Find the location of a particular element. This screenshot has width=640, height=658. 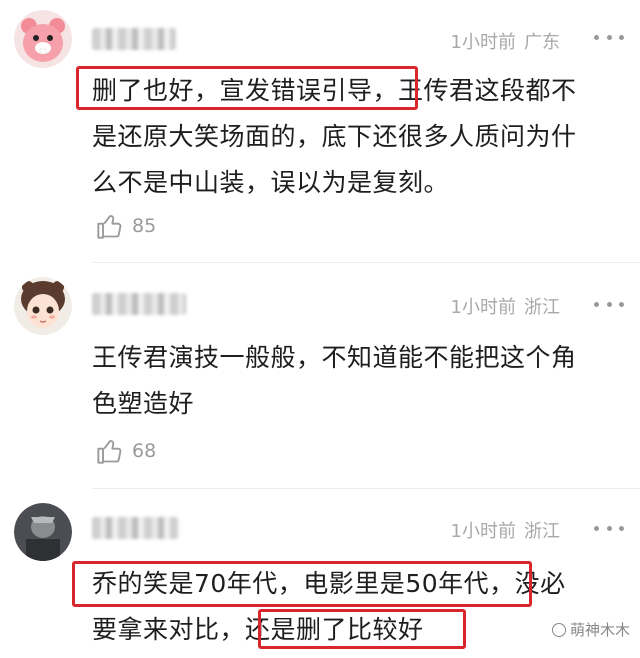

watermark-text: 萌神木木 is located at coordinates (599, 630).